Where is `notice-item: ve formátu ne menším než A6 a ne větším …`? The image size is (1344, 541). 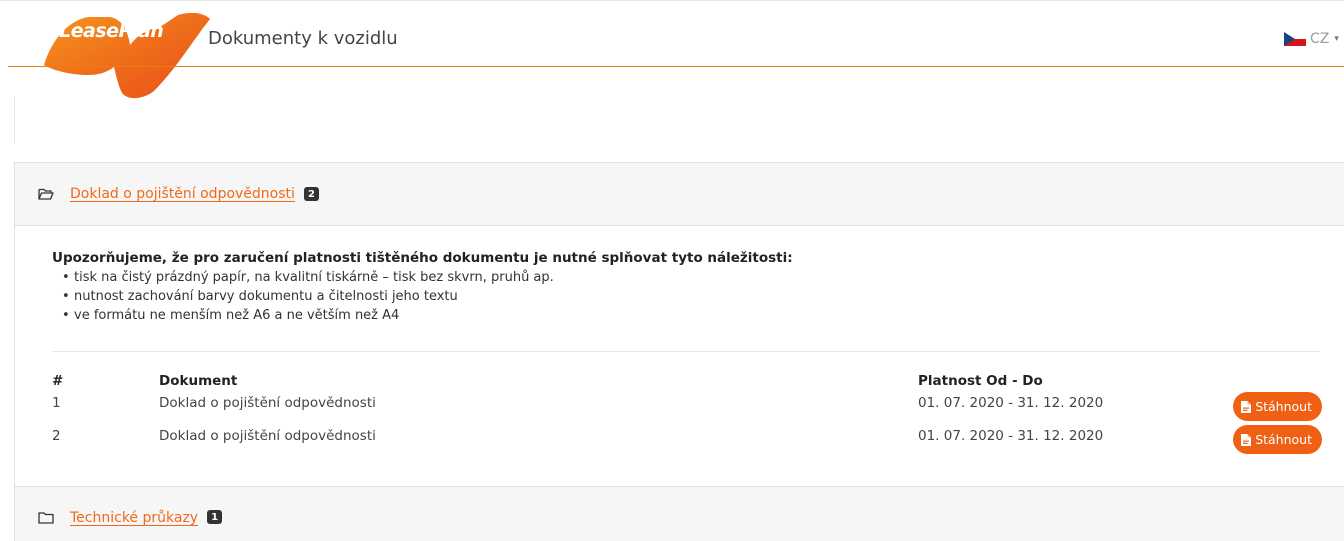 notice-item: ve formátu ne menším než A6 a ne větším … is located at coordinates (703, 315).